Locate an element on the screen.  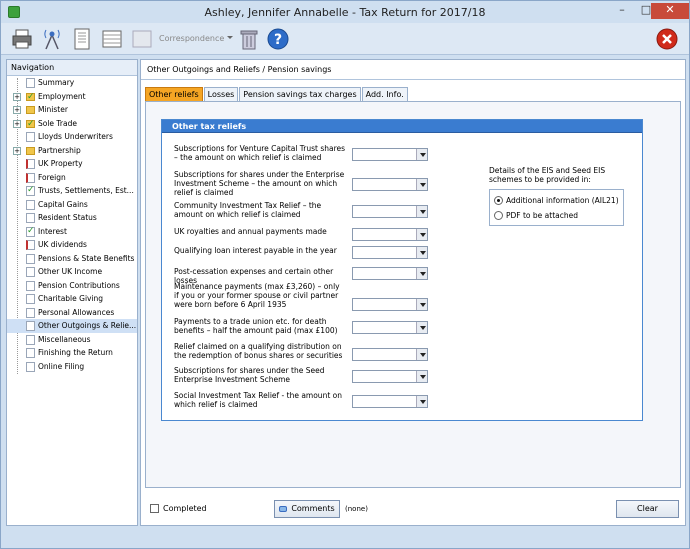
radio-pdf-attached: PDF to be attached is located at coordinates (556, 215).